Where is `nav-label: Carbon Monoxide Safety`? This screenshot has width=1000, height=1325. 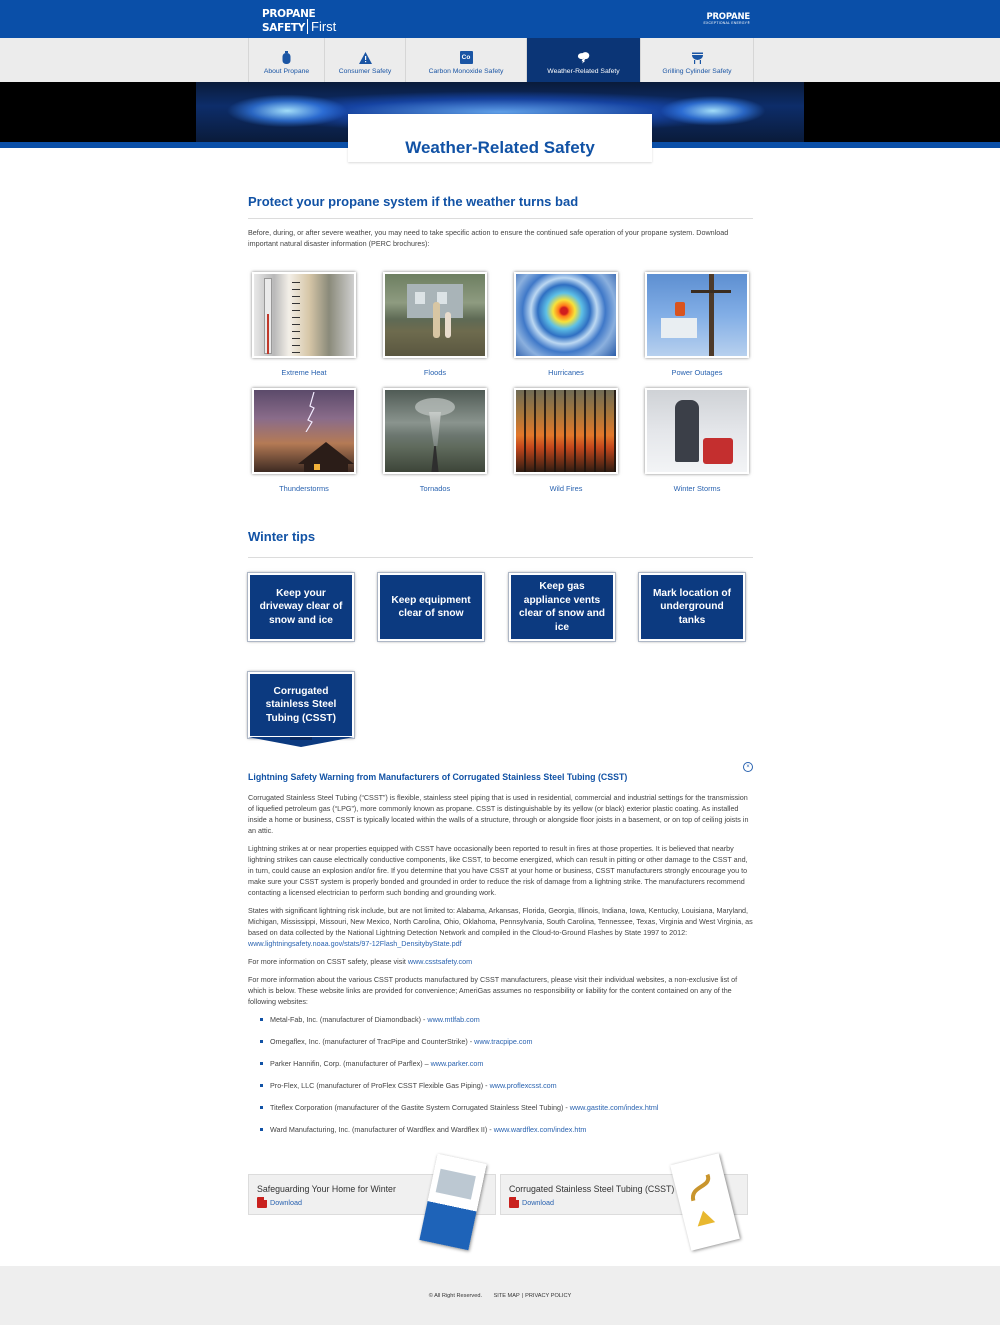 nav-label: Carbon Monoxide Safety is located at coordinates (466, 71).